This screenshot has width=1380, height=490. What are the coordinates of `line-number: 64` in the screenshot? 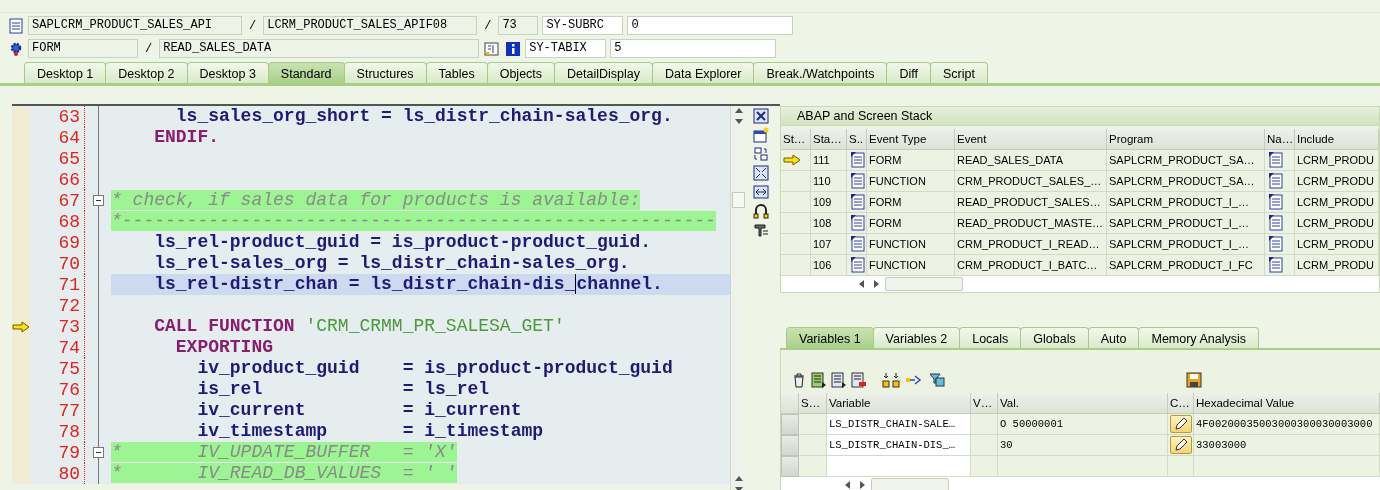 It's located at (69, 137).